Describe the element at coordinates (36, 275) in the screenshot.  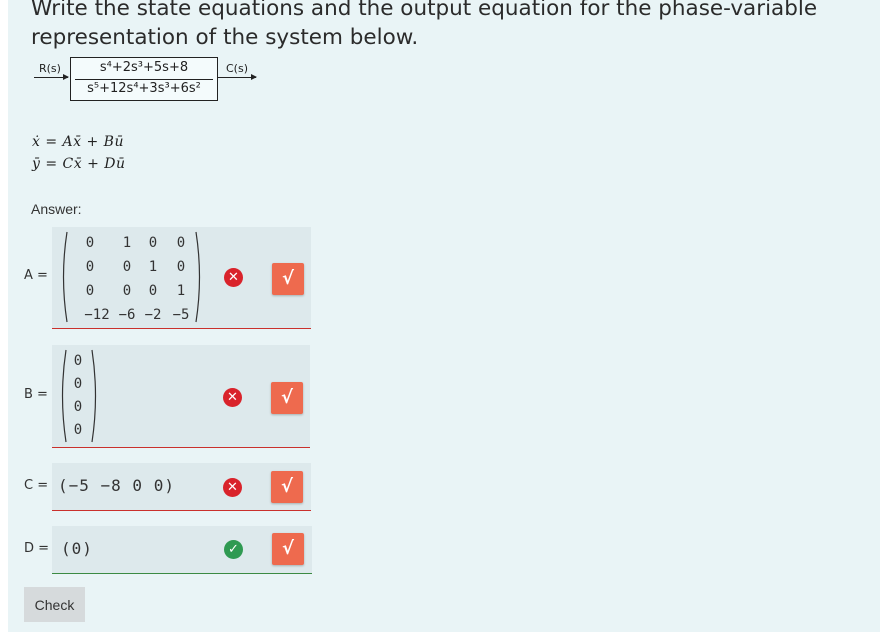
I see `matrix-a-label: A =` at that location.